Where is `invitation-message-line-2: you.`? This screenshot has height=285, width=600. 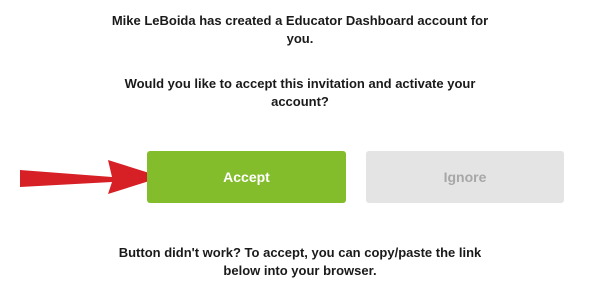 invitation-message-line-2: you. is located at coordinates (300, 38).